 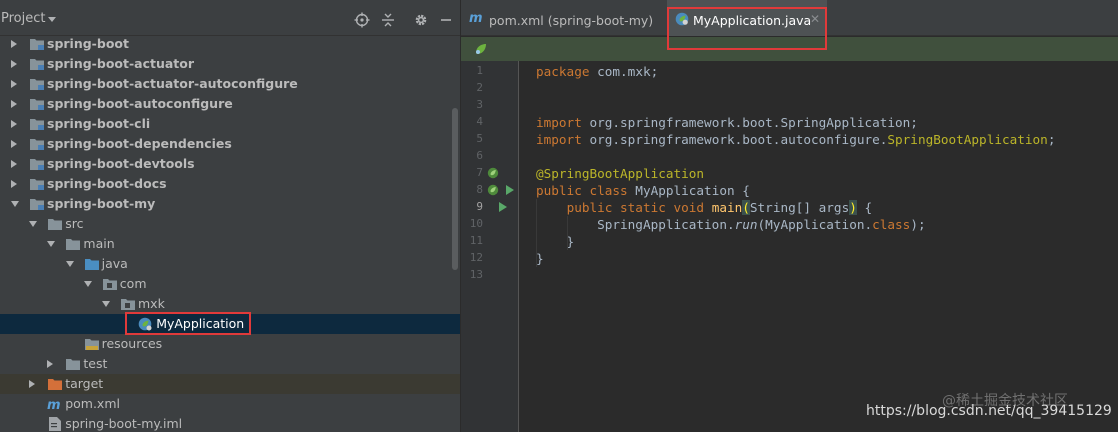 What do you see at coordinates (388, 20) in the screenshot?
I see `collapse-all-icon` at bounding box center [388, 20].